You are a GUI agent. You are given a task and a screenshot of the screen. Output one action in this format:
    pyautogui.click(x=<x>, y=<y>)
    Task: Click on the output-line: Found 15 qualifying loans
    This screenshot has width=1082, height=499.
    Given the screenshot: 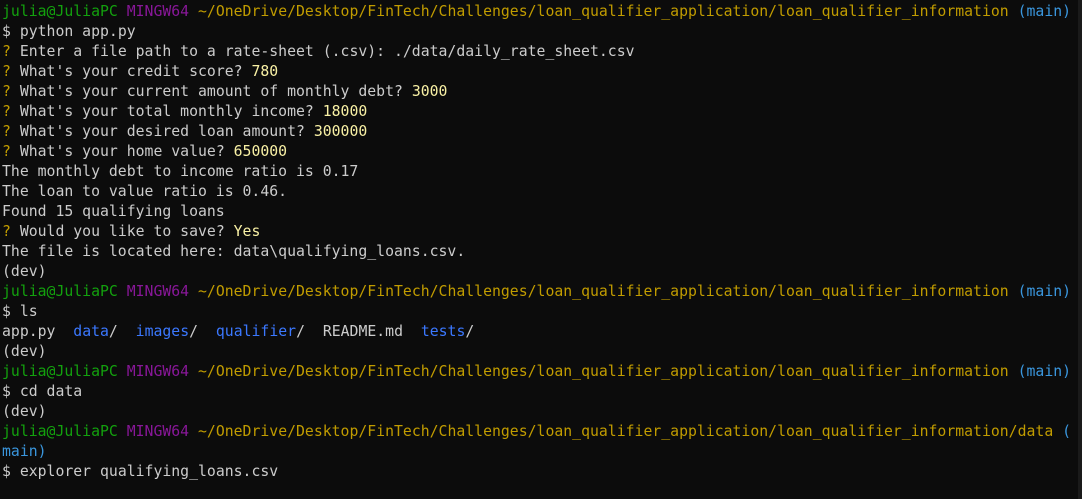 What is the action you would take?
    pyautogui.click(x=113, y=211)
    